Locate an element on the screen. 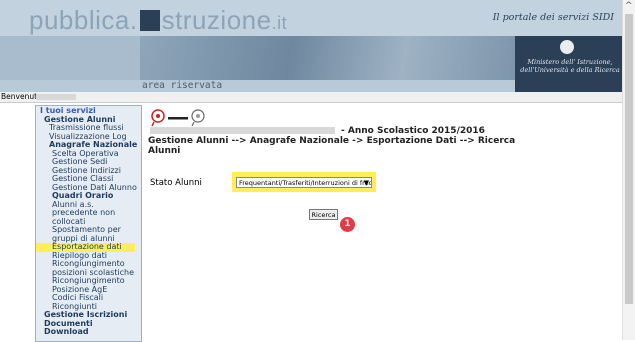  logo-text-right: struzione is located at coordinates (216, 20).